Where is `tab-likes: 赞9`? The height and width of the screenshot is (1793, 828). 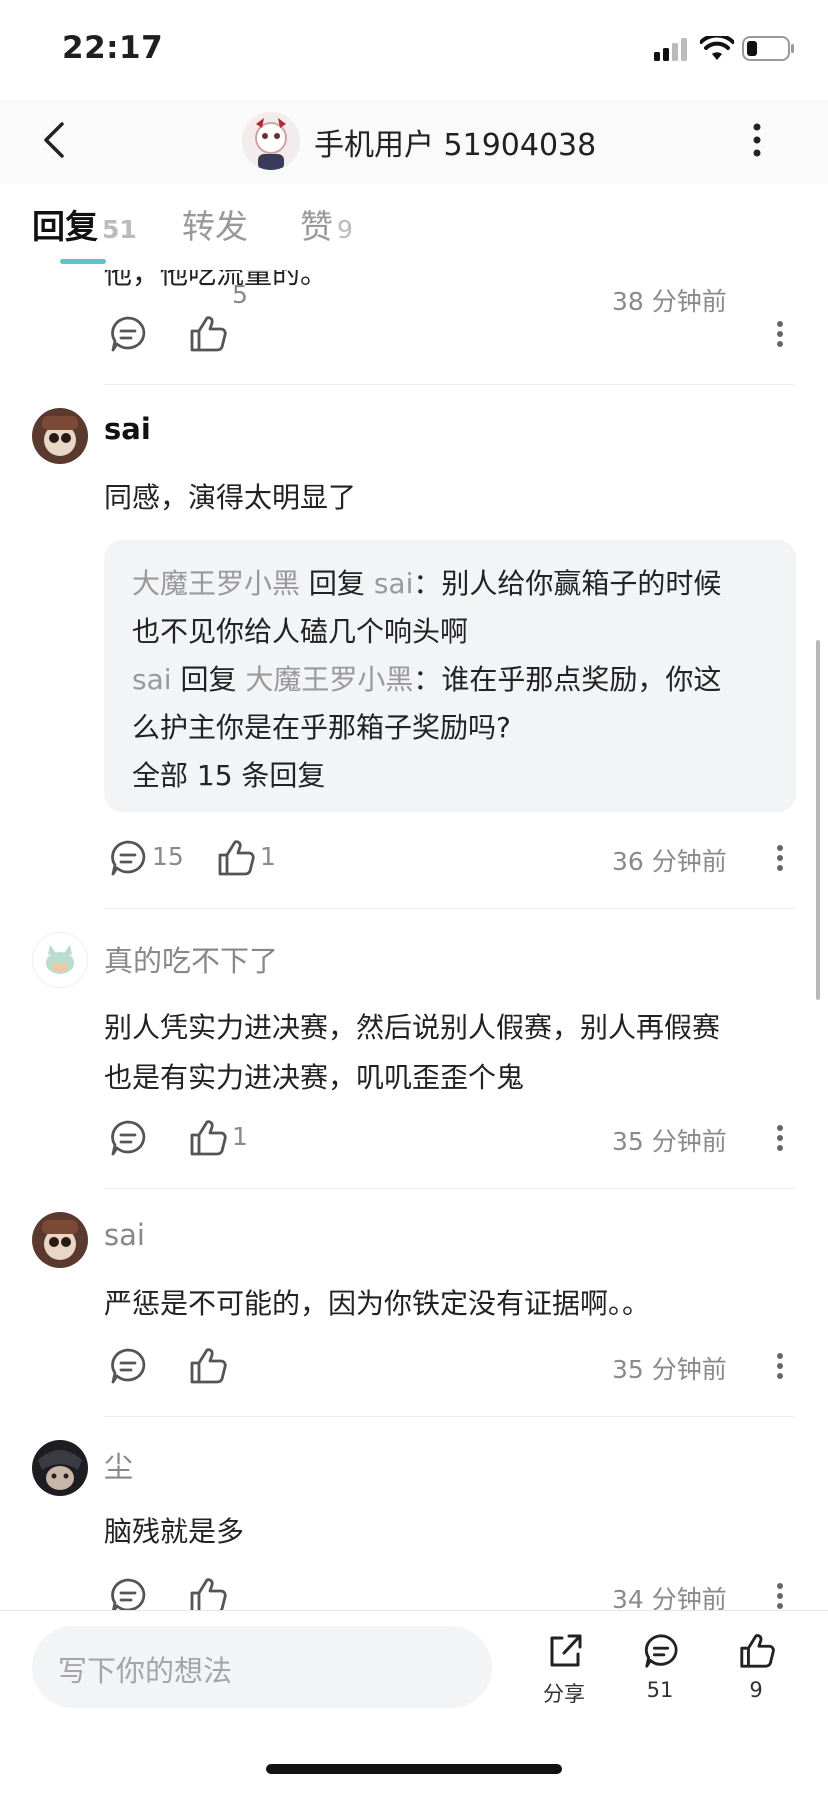
tab-likes: 赞9 is located at coordinates (326, 224).